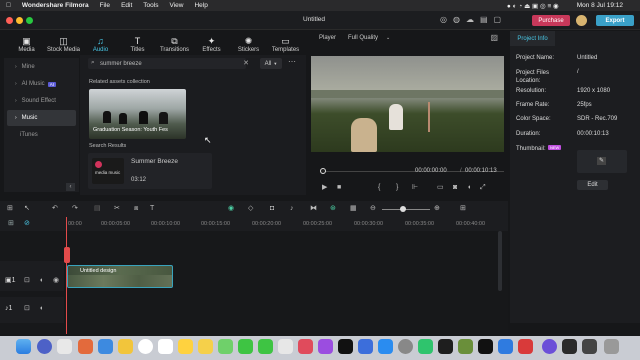  What do you see at coordinates (373, 209) in the screenshot?
I see `zoom-out-icon: ⊖` at bounding box center [373, 209].